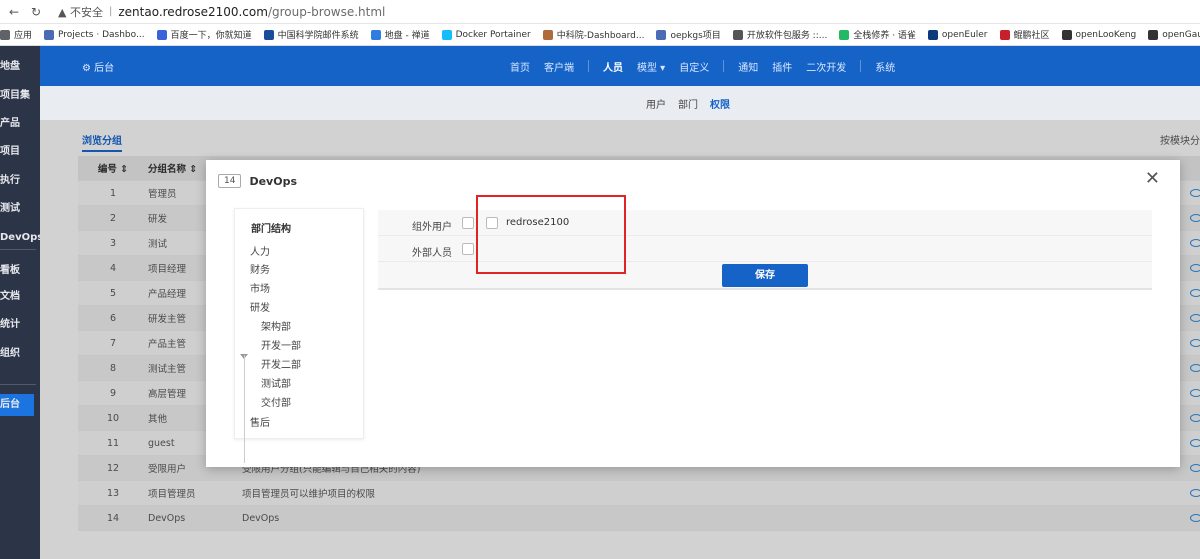 Image resolution: width=1200 pixels, height=559 pixels. What do you see at coordinates (23, 36) in the screenshot?
I see `bookmark-label: 应用` at bounding box center [23, 36].